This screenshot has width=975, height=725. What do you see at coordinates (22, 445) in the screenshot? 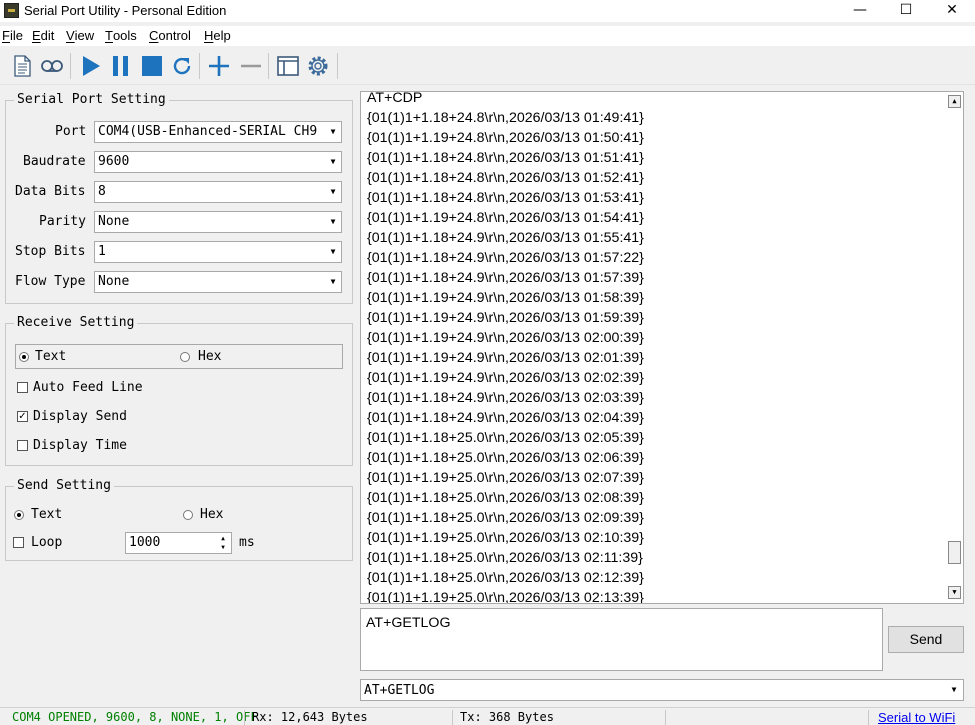
I see `display-time-checkbox` at bounding box center [22, 445].